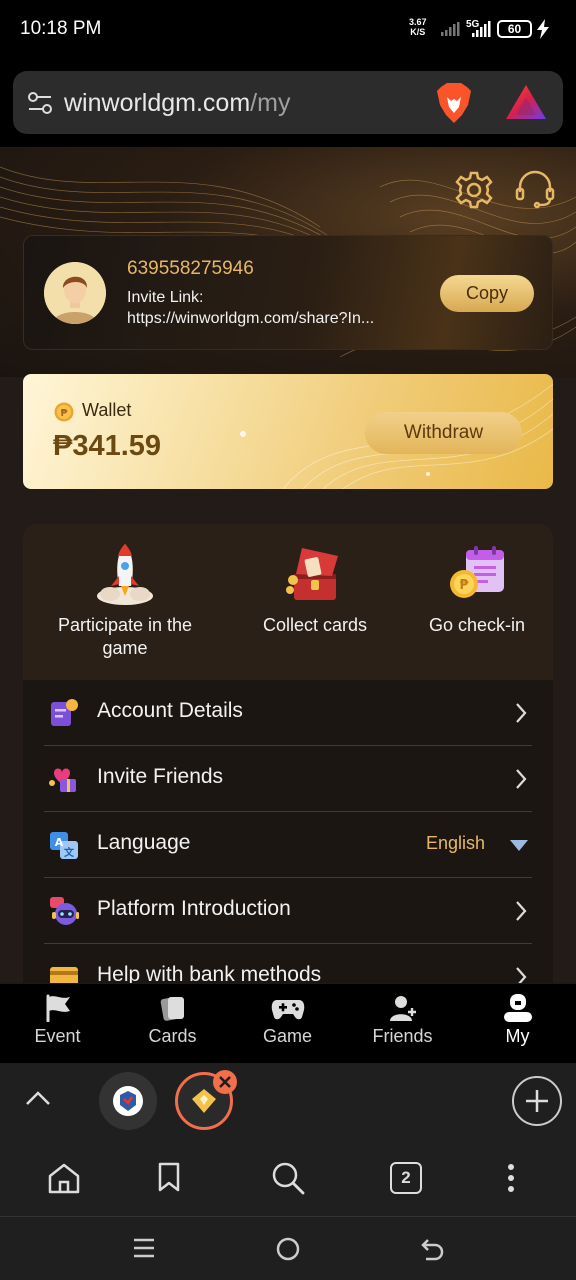 The width and height of the screenshot is (576, 1280). Describe the element at coordinates (58, 1008) in the screenshot. I see `flag-icon` at that location.